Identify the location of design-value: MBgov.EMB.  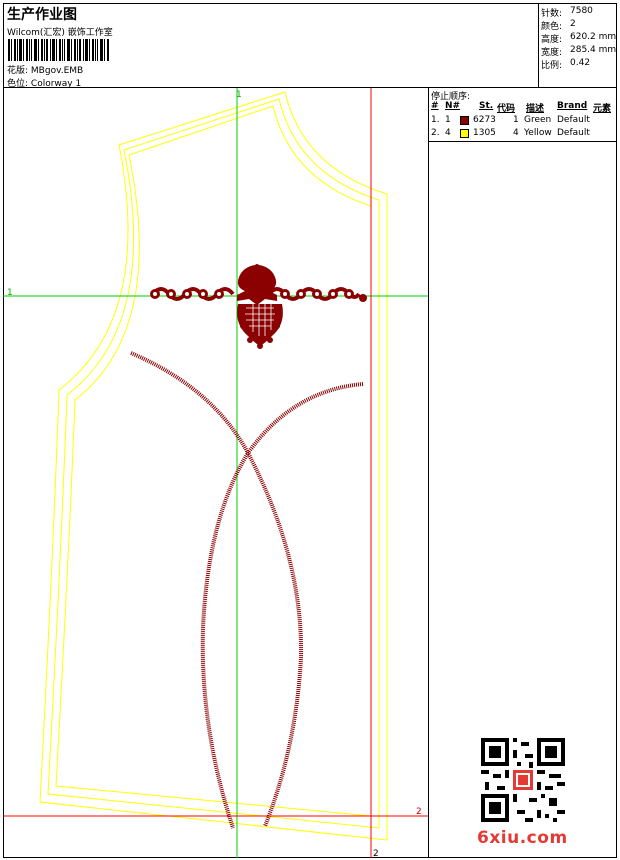
(57, 71).